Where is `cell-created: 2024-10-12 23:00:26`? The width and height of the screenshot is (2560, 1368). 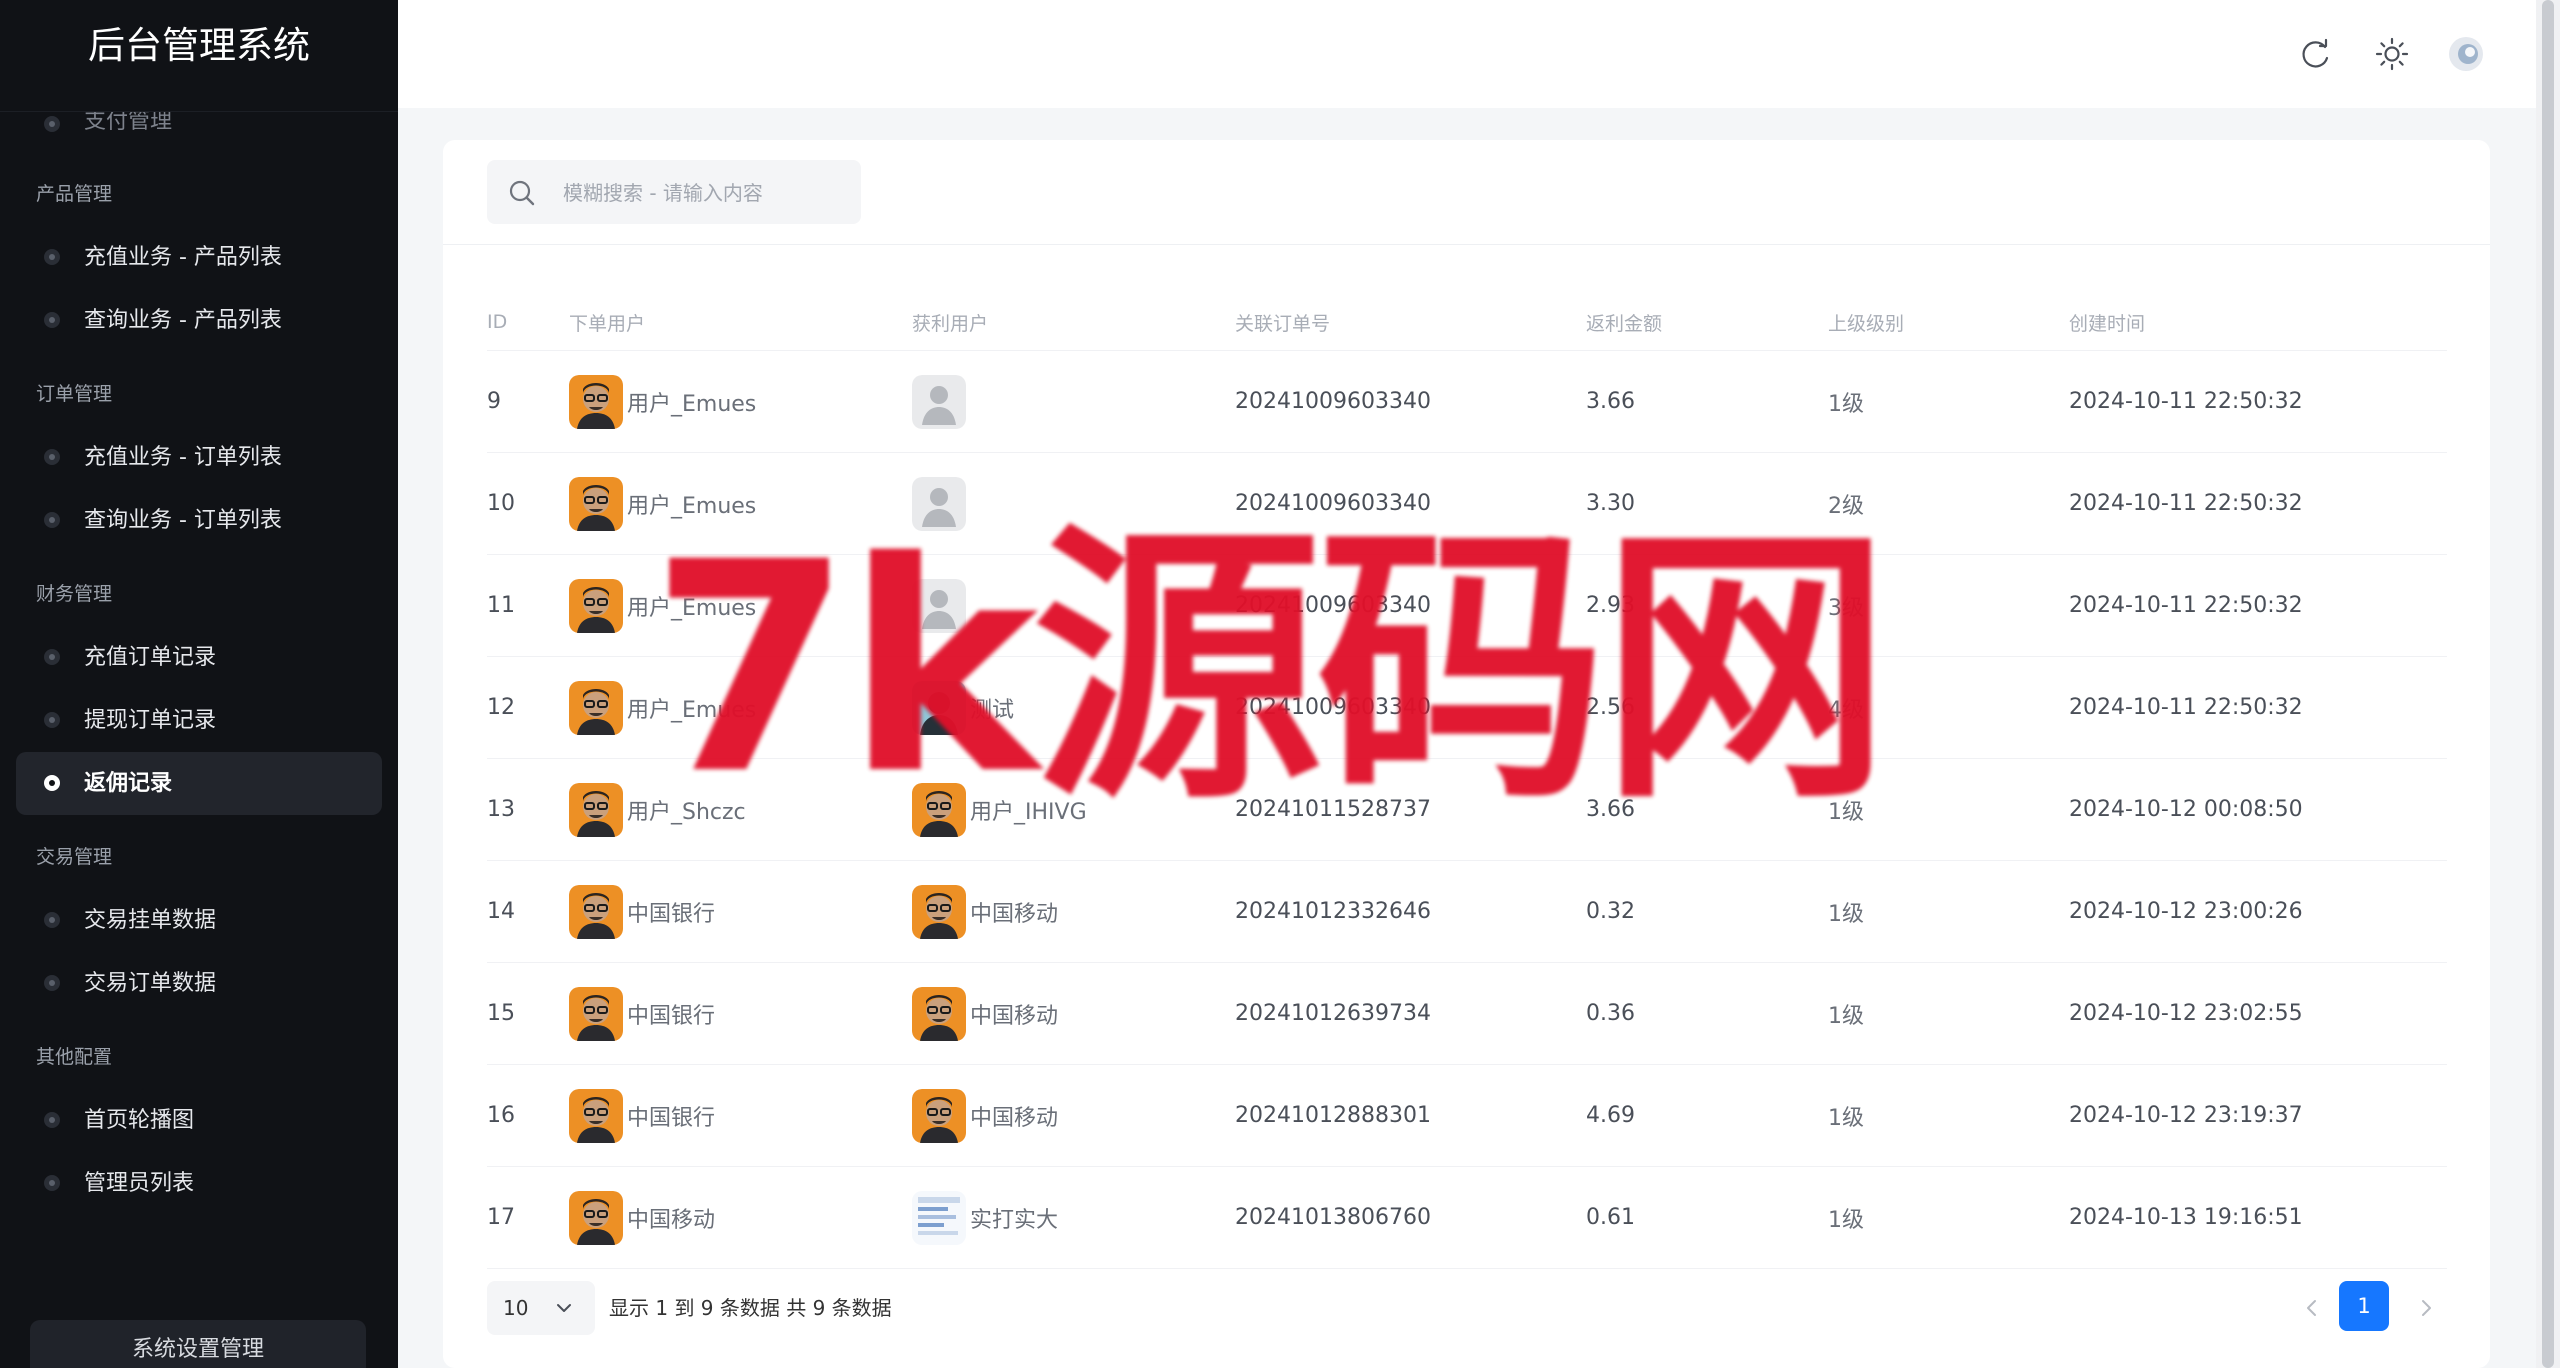 cell-created: 2024-10-12 23:00:26 is located at coordinates (2258, 911).